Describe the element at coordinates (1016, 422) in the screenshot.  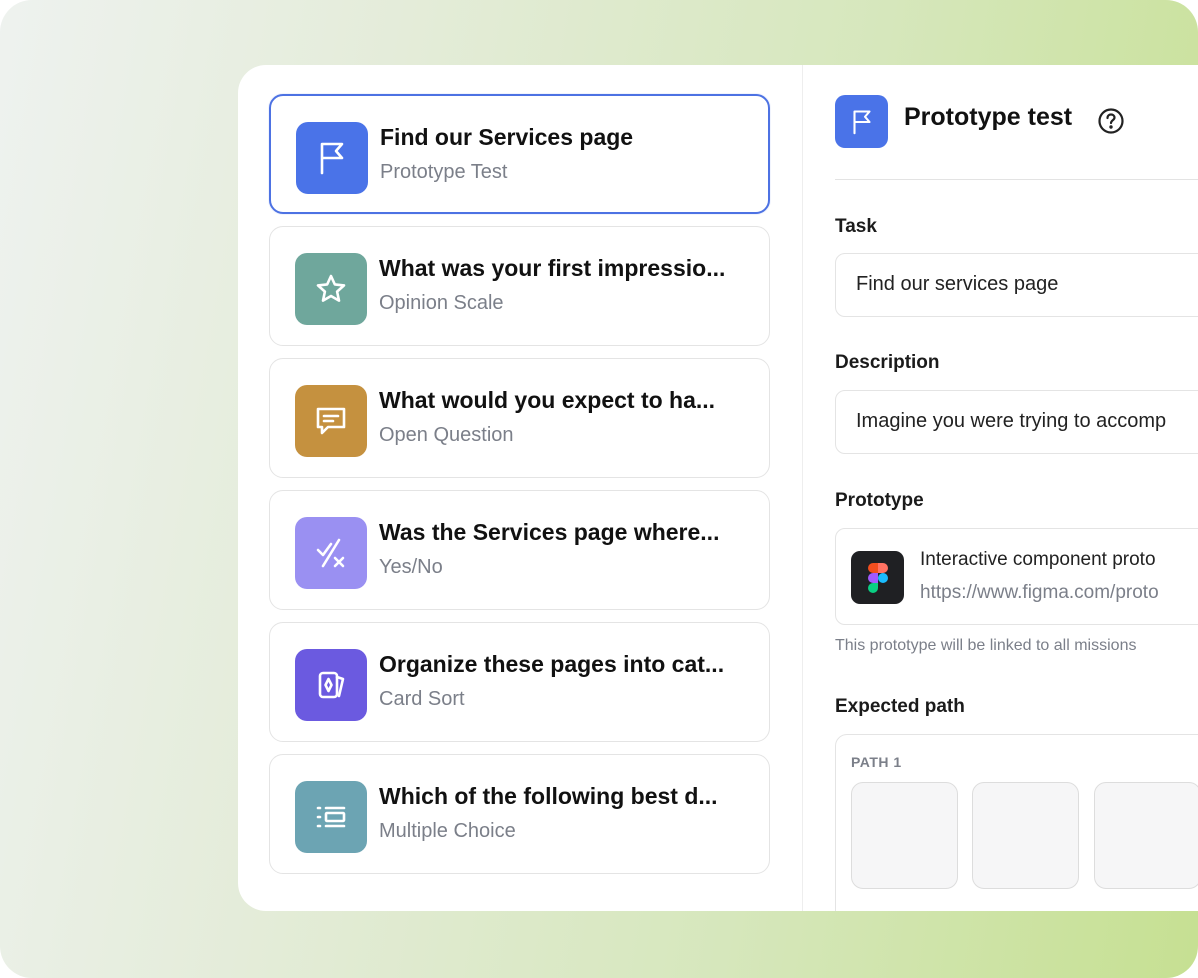
I see `description-field: Imagine you were trying to accomp` at that location.